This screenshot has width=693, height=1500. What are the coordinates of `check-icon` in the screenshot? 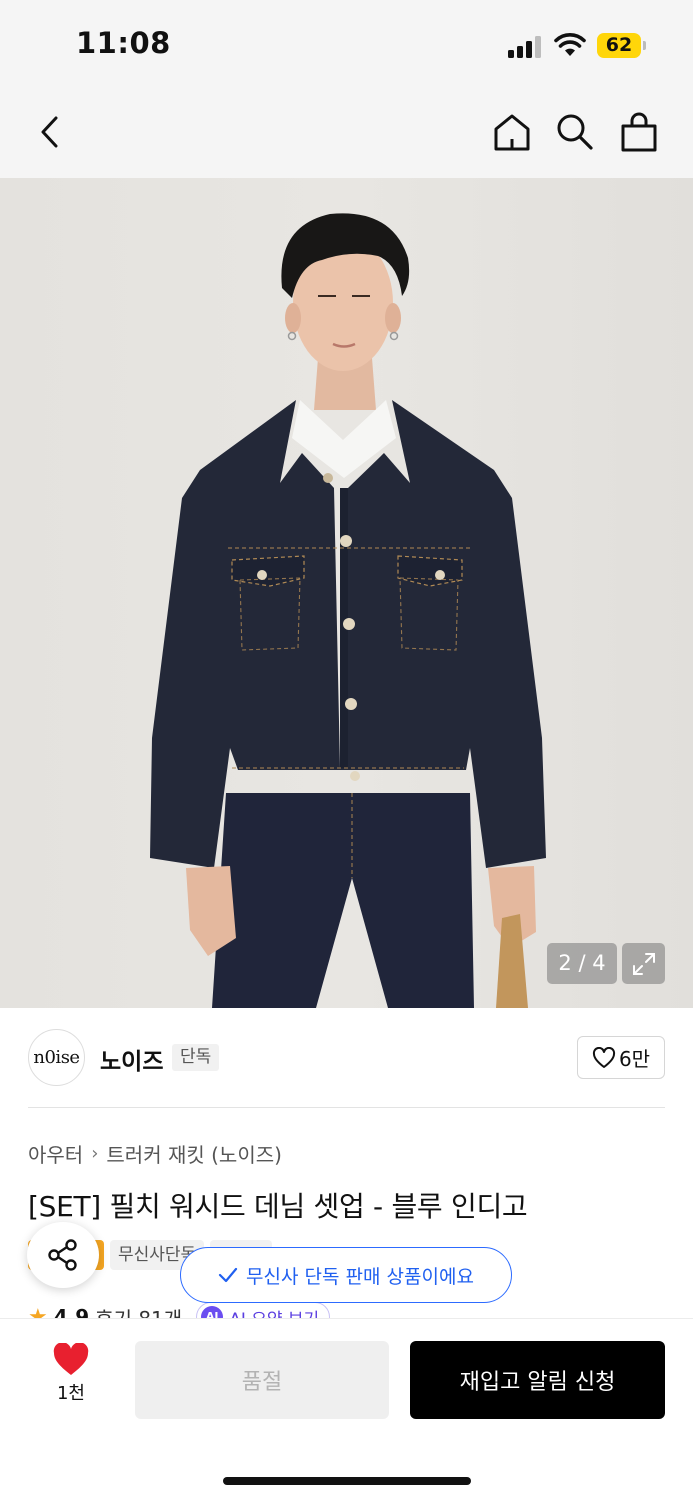 It's located at (228, 1275).